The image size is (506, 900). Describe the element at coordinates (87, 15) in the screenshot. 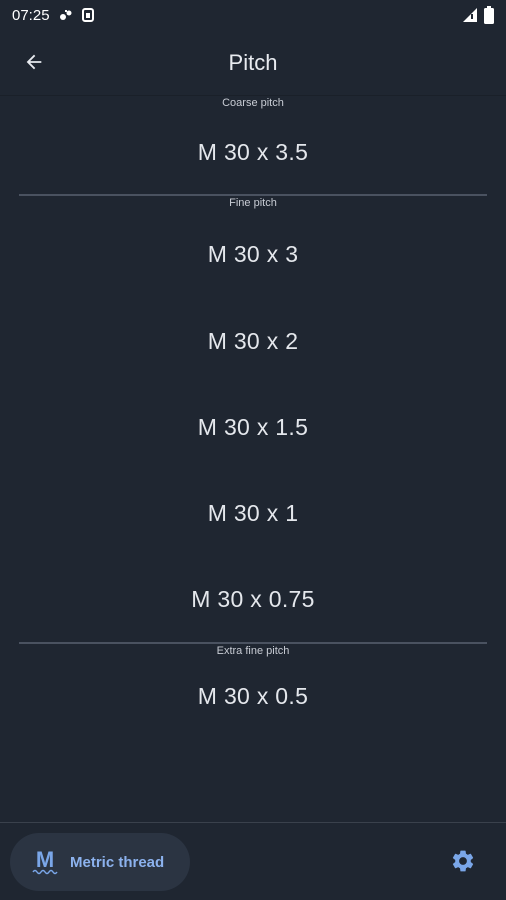

I see `sim-icon` at that location.